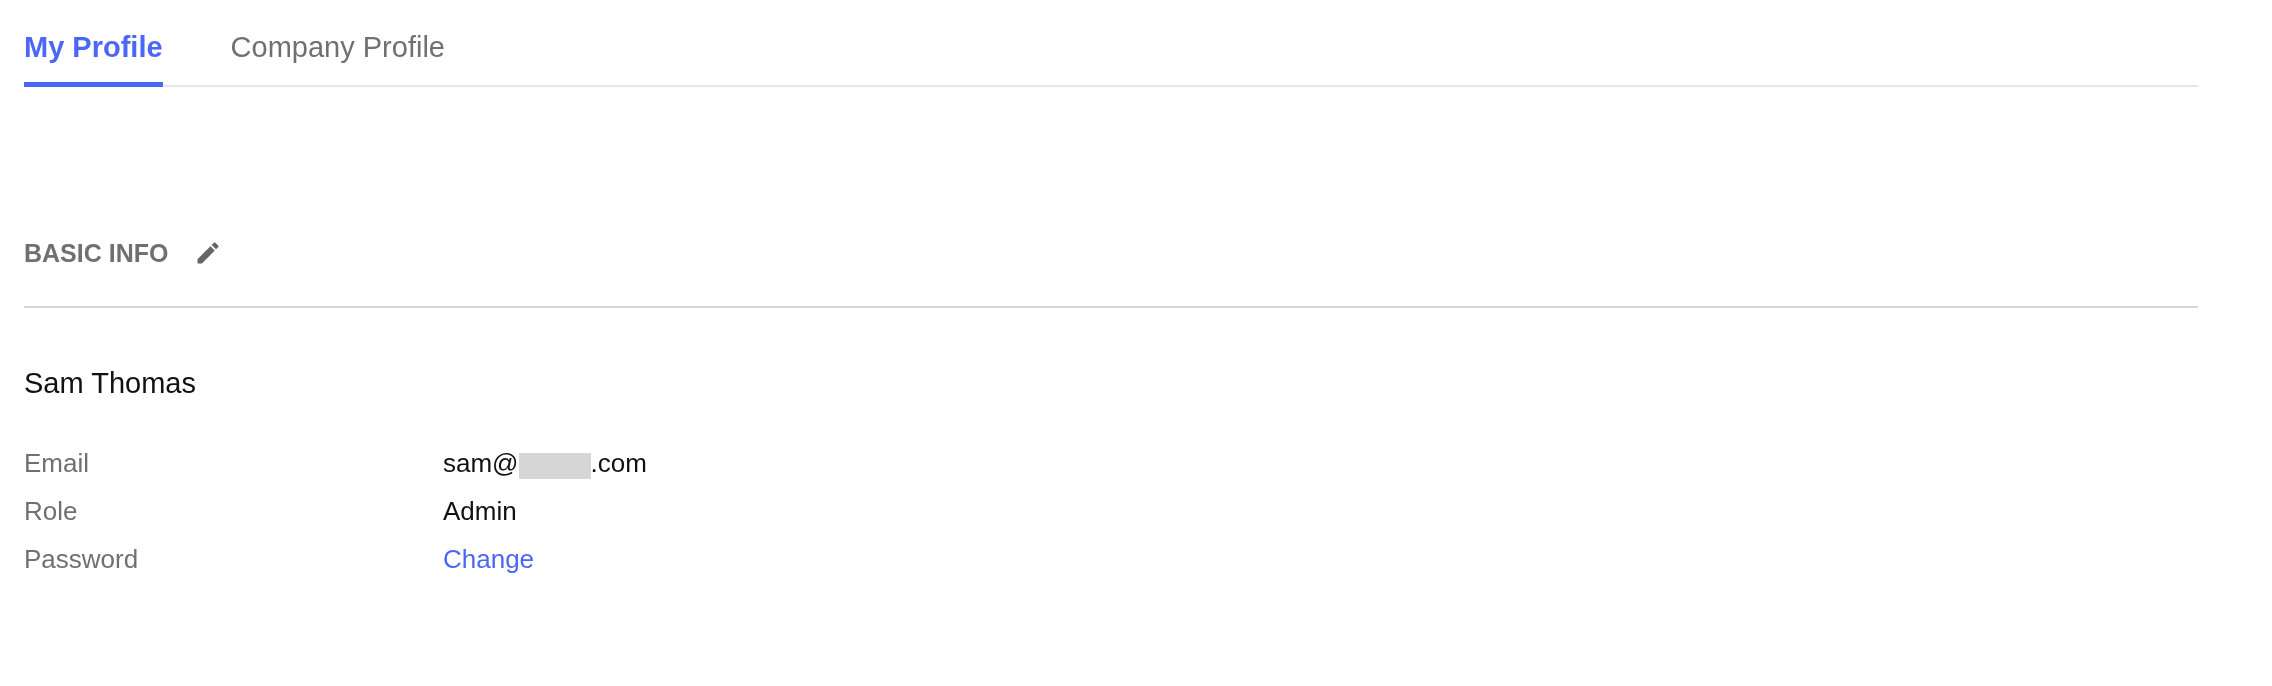 The width and height of the screenshot is (2272, 686). What do you see at coordinates (110, 383) in the screenshot?
I see `user-name: Sam Thomas` at bounding box center [110, 383].